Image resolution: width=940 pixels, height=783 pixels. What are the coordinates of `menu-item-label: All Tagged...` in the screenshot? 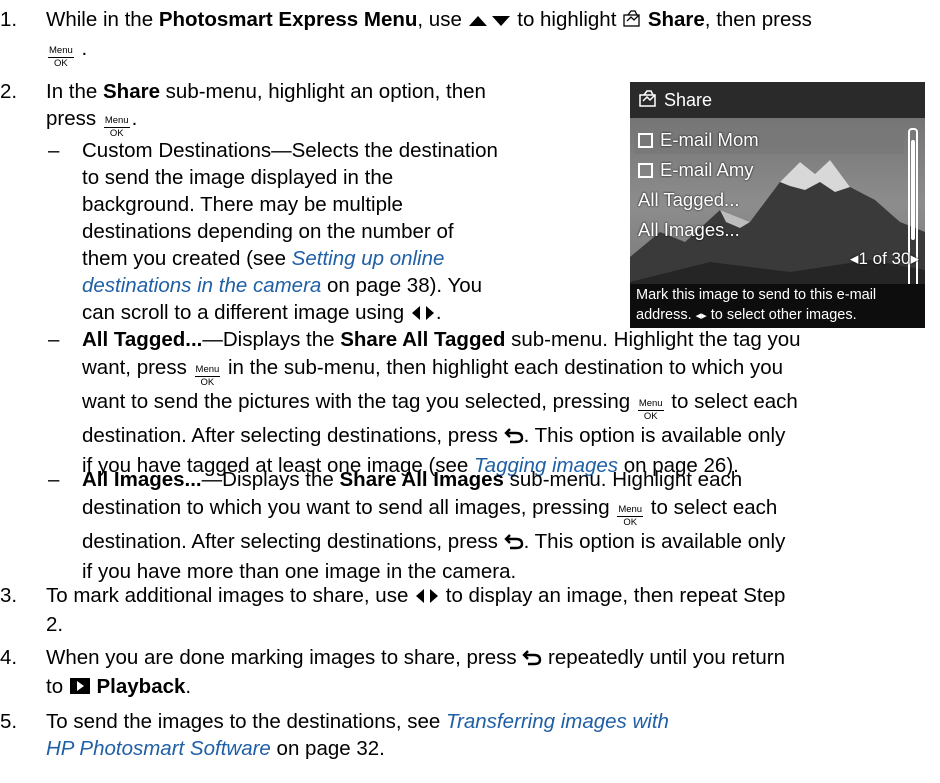 It's located at (689, 199).